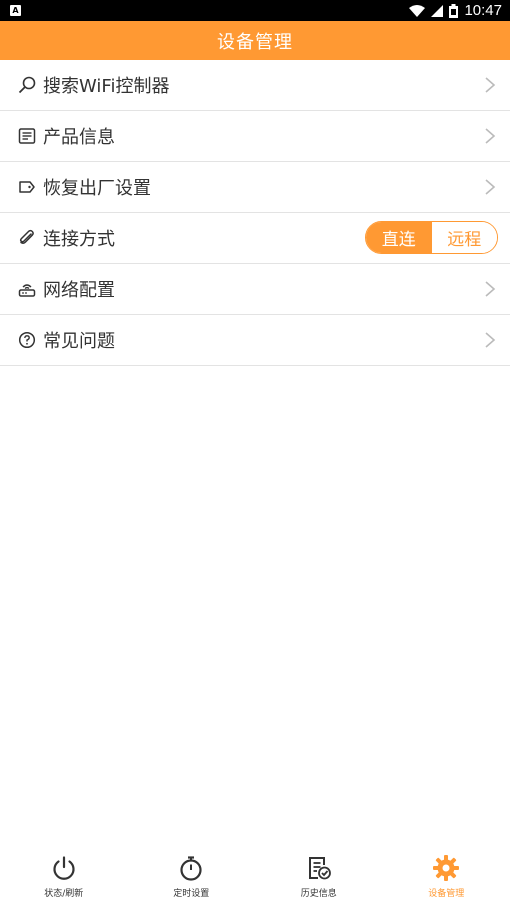 The height and width of the screenshot is (906, 510). Describe the element at coordinates (255, 10) in the screenshot. I see `status-bar: A 10:47` at that location.